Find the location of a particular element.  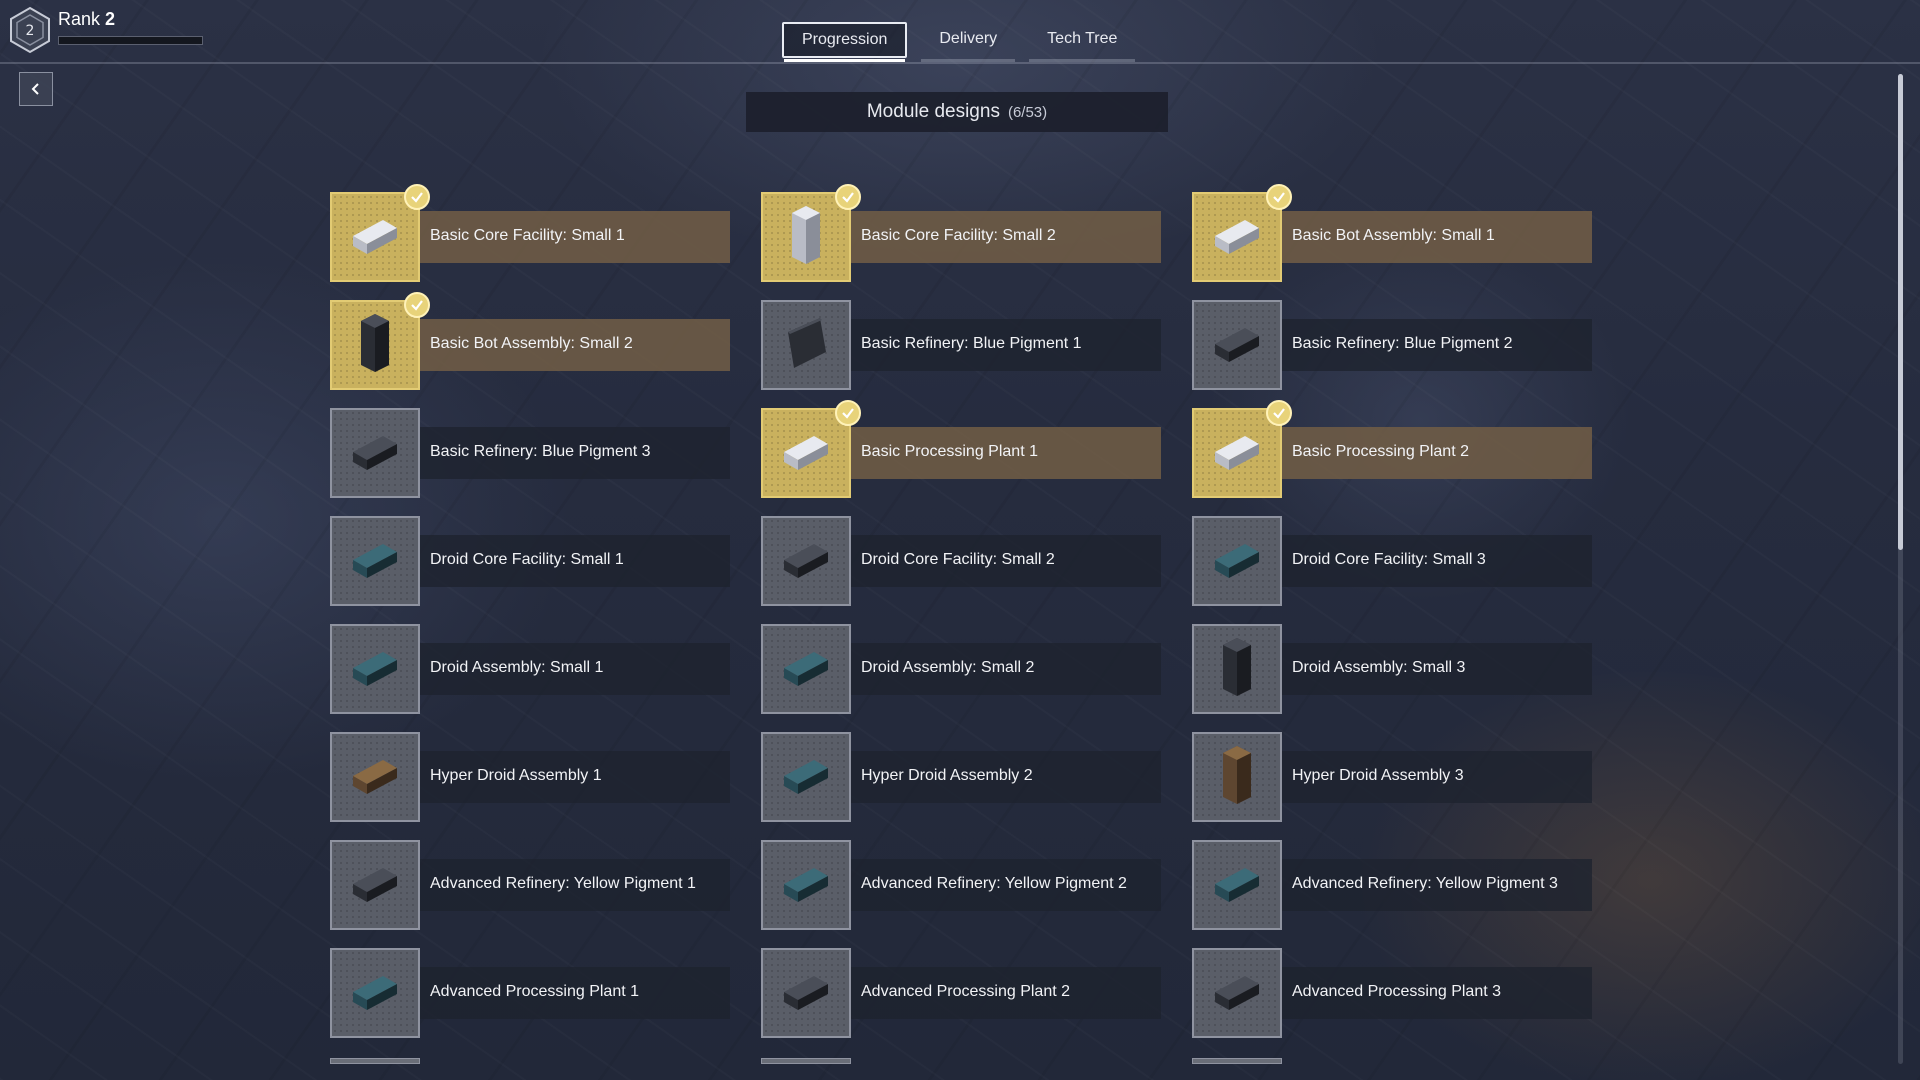

module-card: Advanced Refinery: Yellow Pigment 3 is located at coordinates (1392, 885).